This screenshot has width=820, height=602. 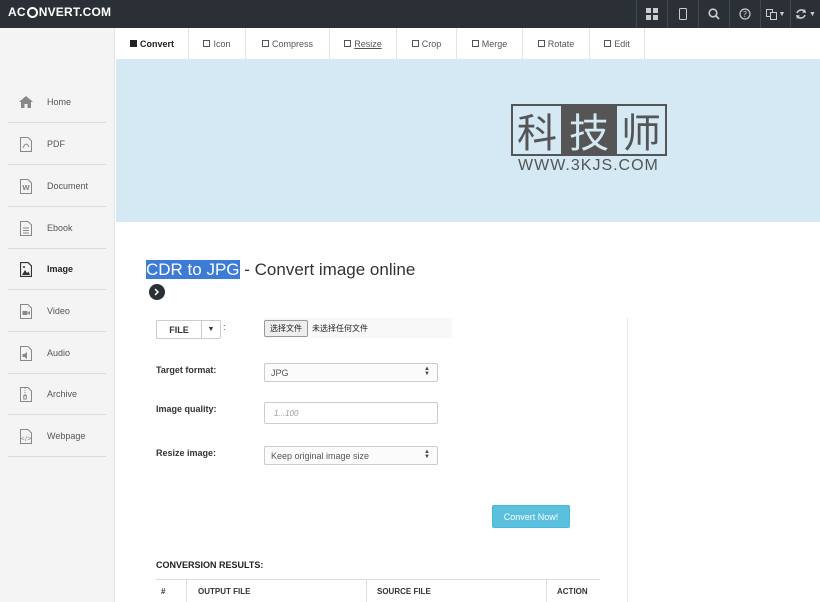 I want to click on column-header-source-file: SOURCE FILE, so click(x=457, y=591).